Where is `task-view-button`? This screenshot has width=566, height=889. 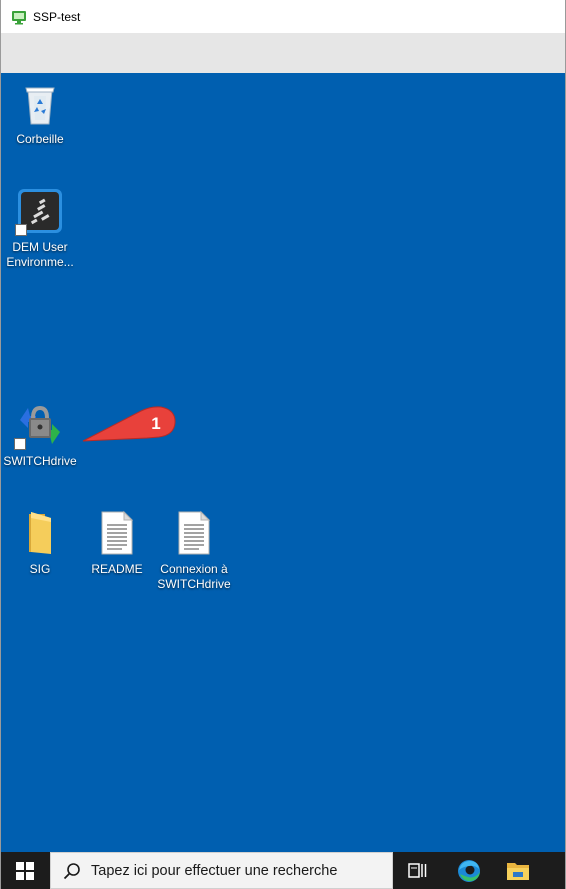 task-view-button is located at coordinates (418, 870).